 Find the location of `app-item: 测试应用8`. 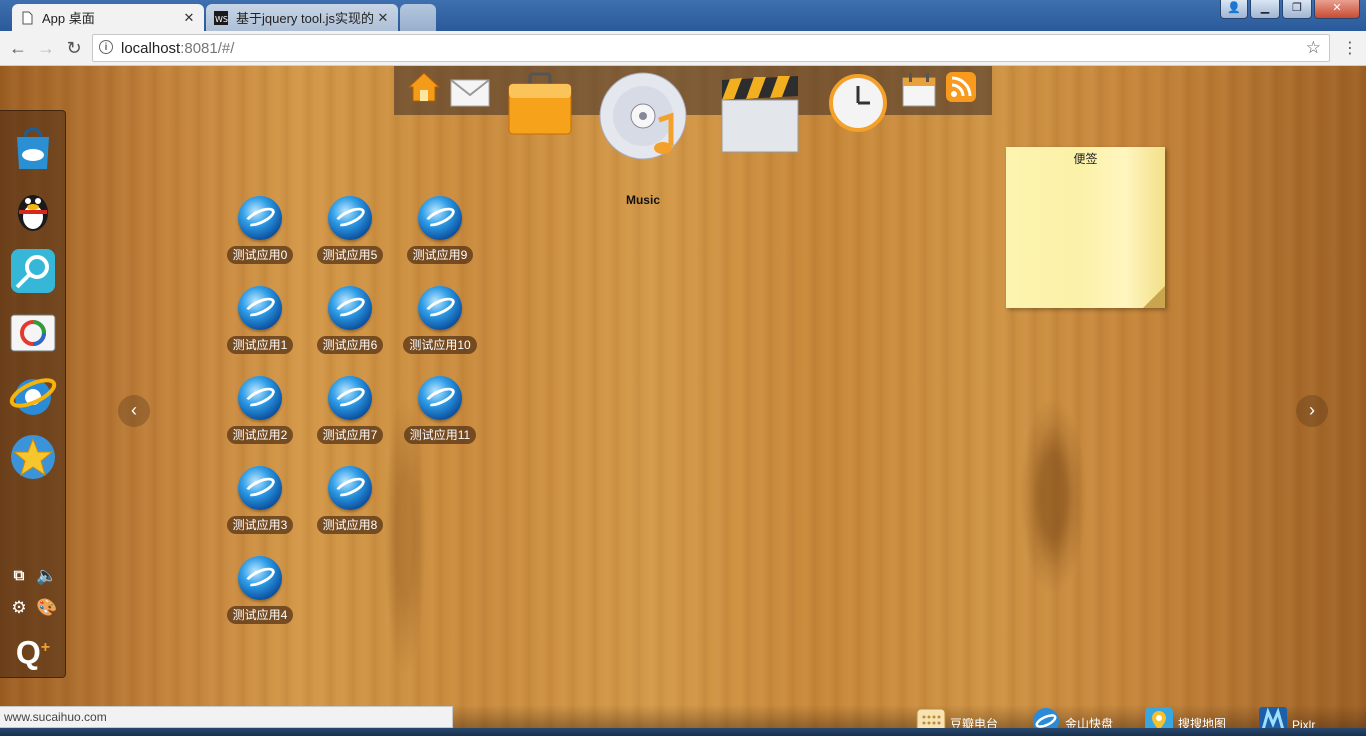

app-item: 测试应用8 is located at coordinates (350, 506).